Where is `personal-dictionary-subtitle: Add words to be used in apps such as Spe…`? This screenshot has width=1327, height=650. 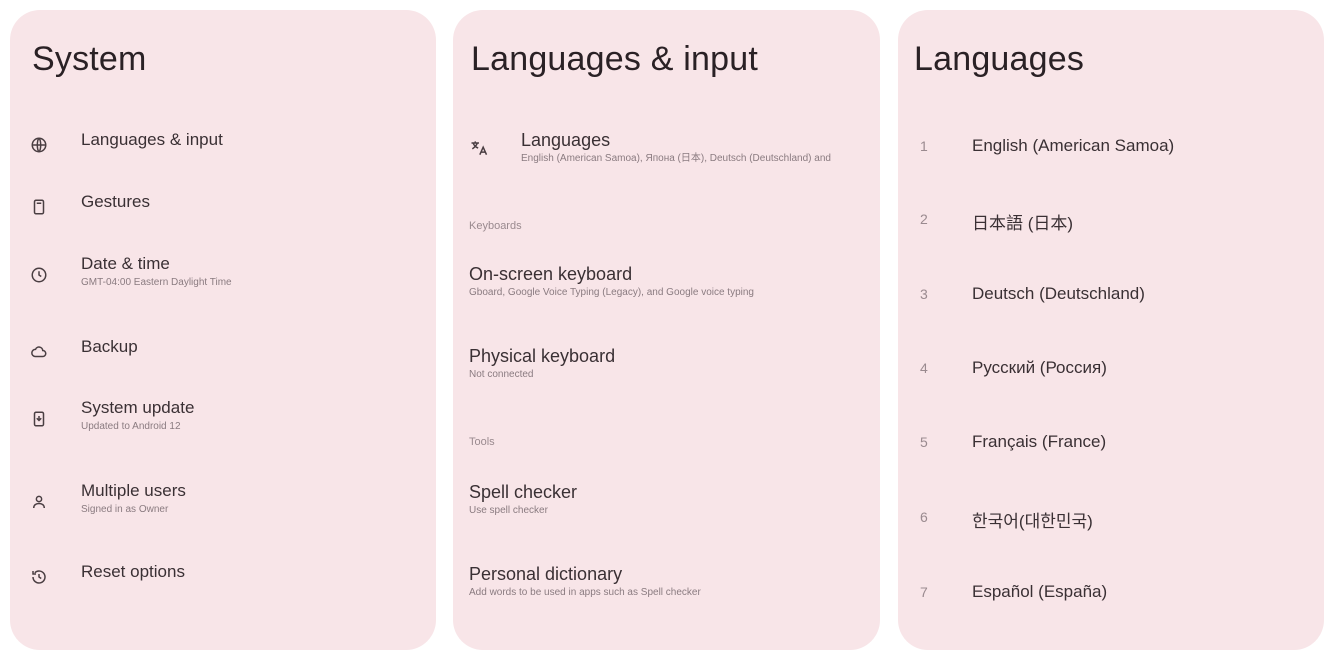 personal-dictionary-subtitle: Add words to be used in apps such as Spe… is located at coordinates (585, 592).